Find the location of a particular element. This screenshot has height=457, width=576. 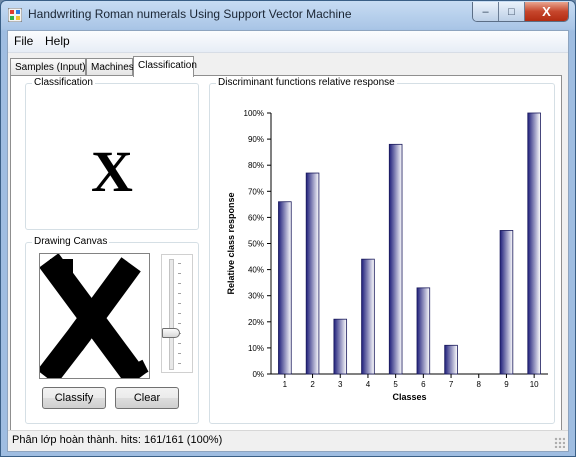

y-axis-label: Relative class response is located at coordinates (231, 243).